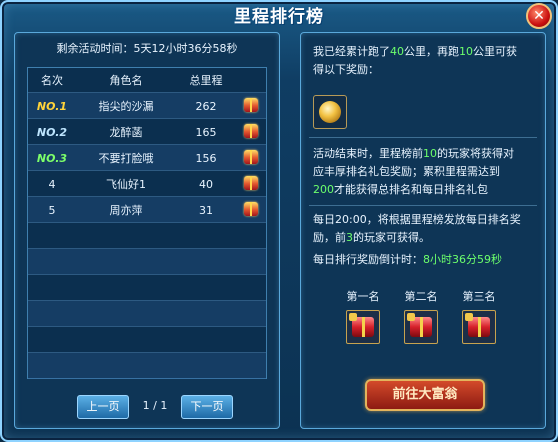  What do you see at coordinates (206, 210) in the screenshot?
I see `player-distance: 31` at bounding box center [206, 210].